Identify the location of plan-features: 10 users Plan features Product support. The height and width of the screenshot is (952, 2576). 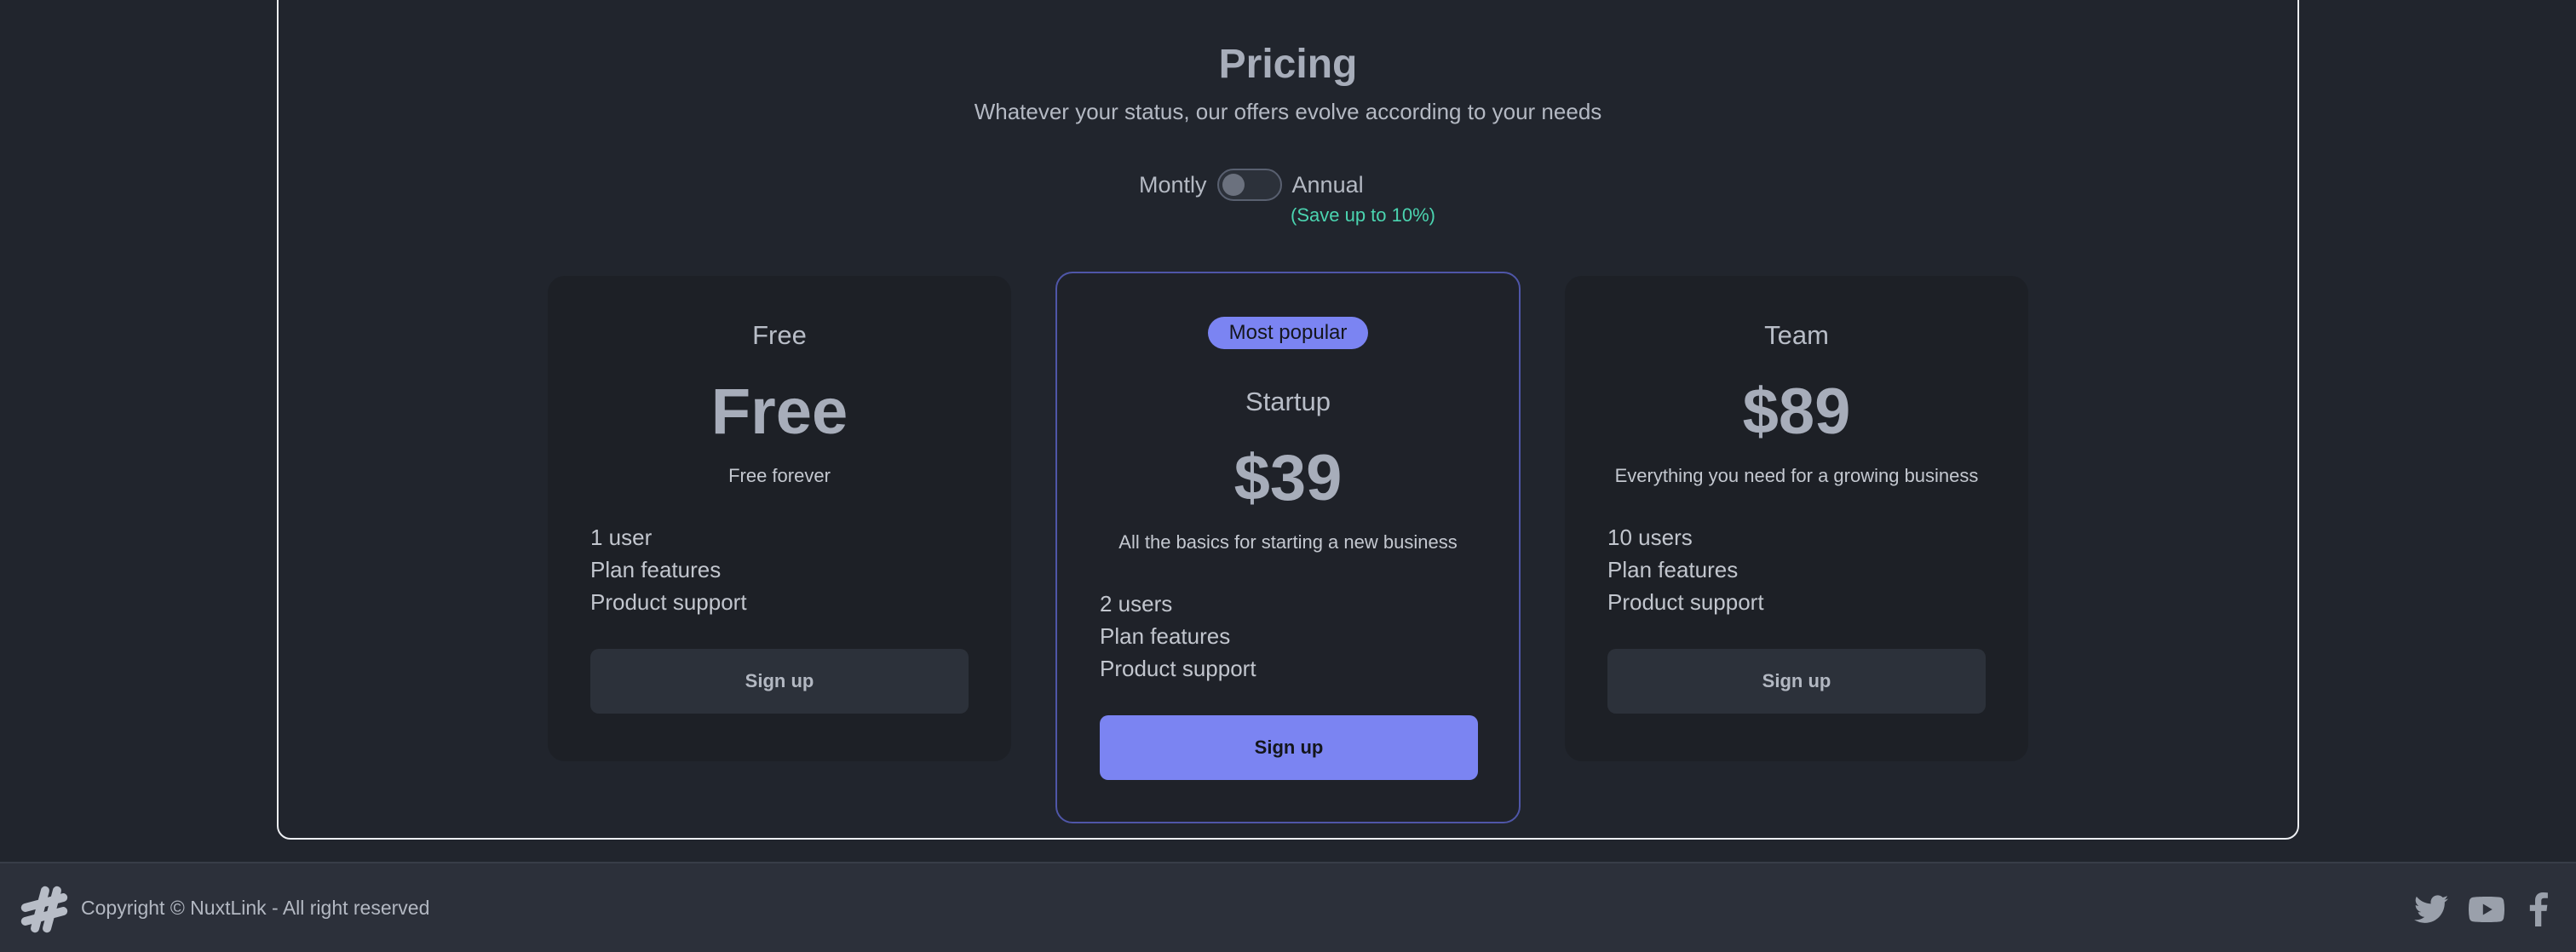
(1686, 569).